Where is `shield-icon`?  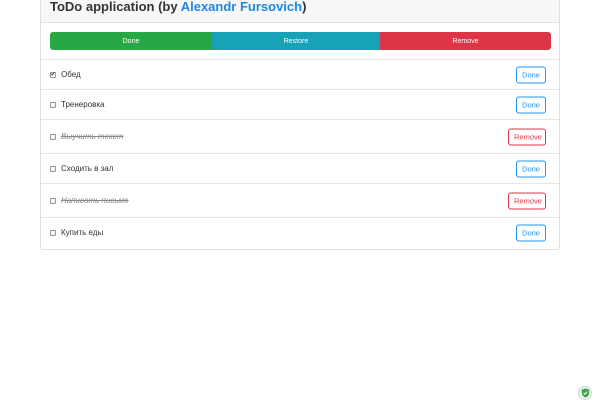 shield-icon is located at coordinates (585, 393).